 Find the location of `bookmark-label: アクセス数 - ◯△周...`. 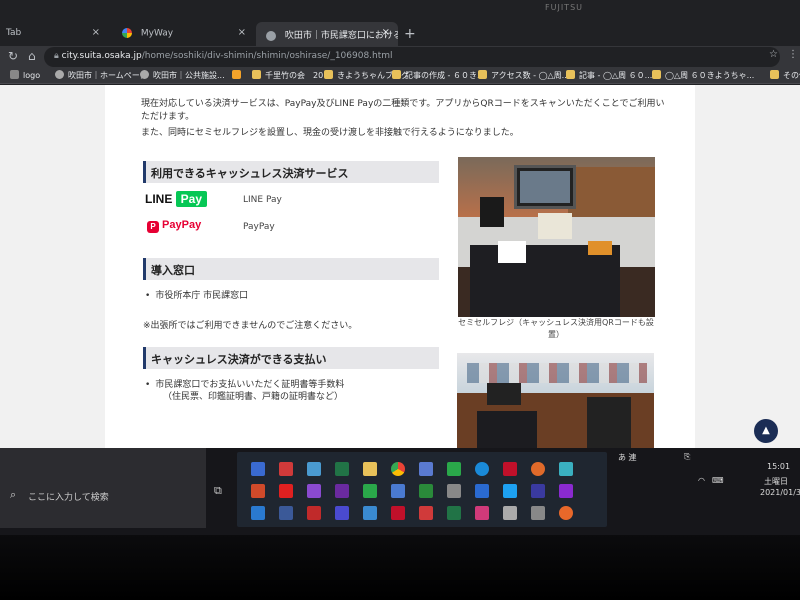

bookmark-label: アクセス数 - ◯△周... is located at coordinates (530, 75).